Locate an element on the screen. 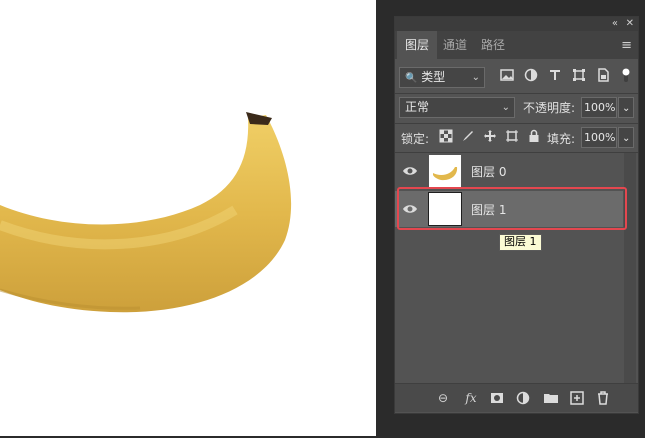  adjustment-filter-icon is located at coordinates (531, 75).